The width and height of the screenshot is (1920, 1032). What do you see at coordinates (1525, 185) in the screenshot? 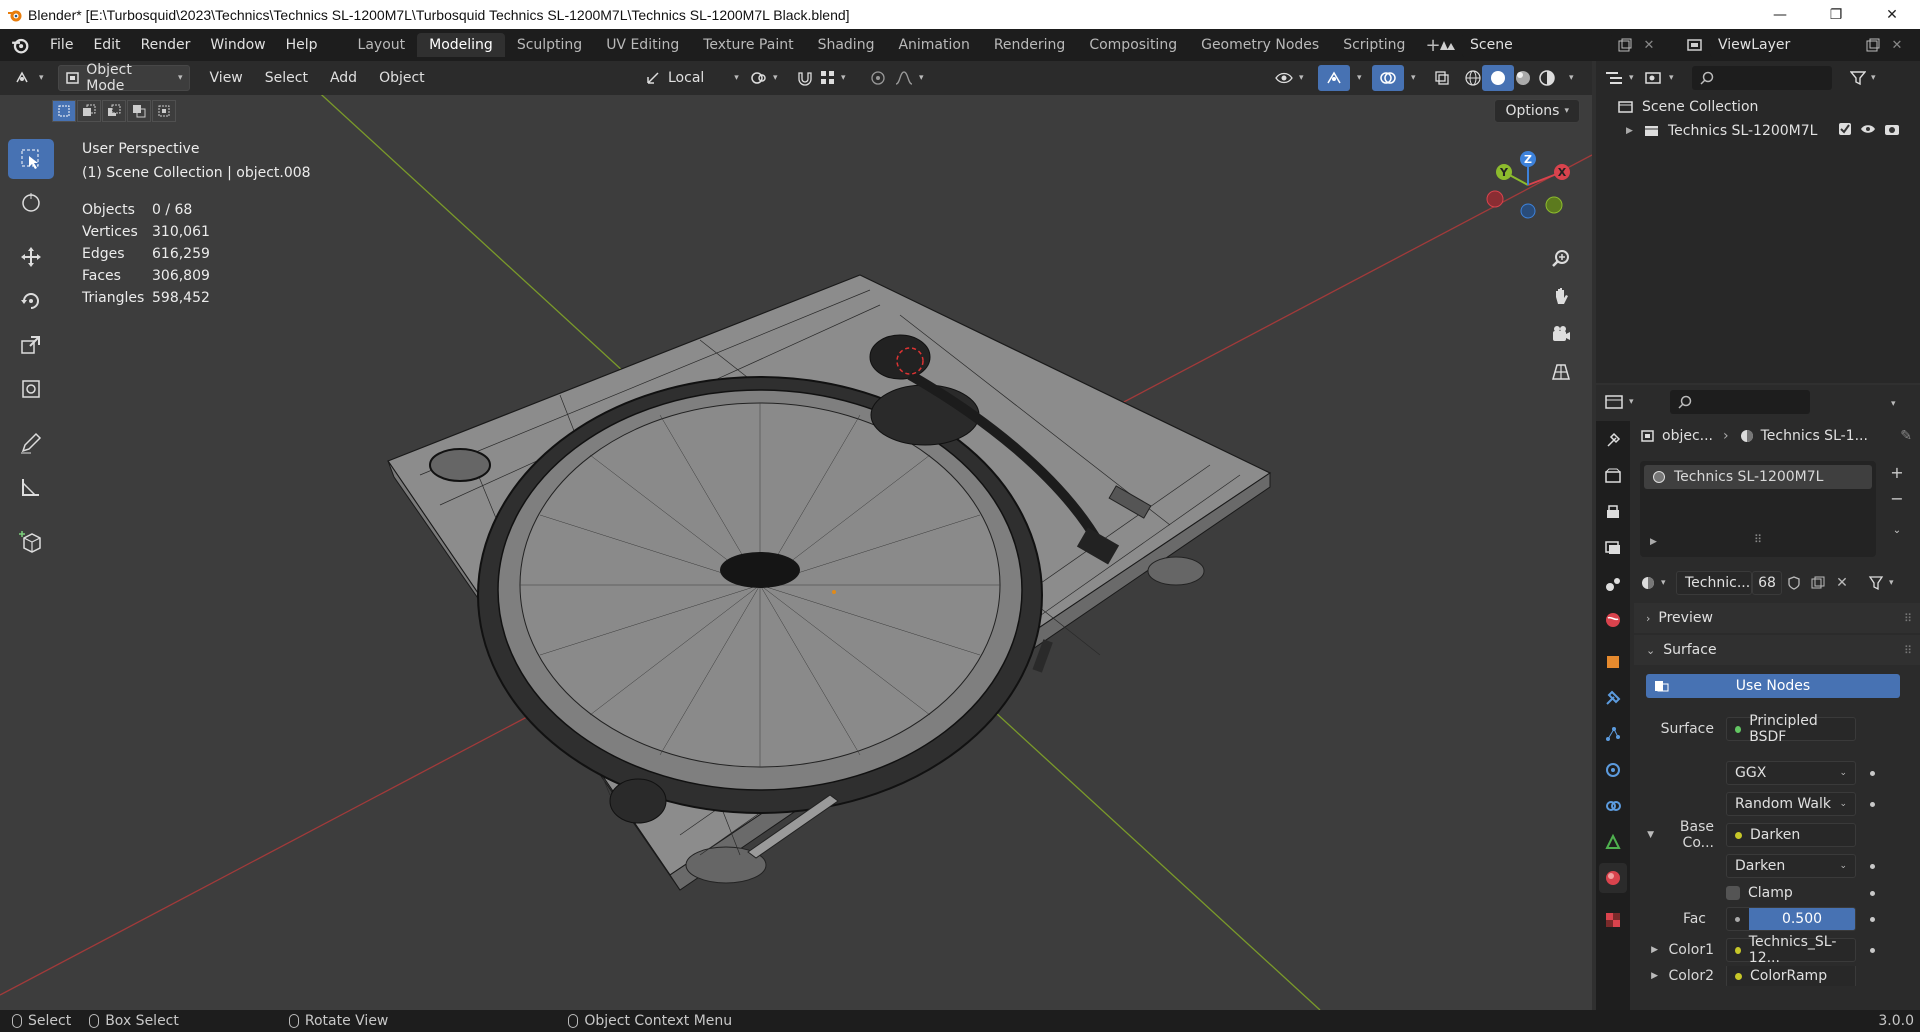
I see `navigation-gizmo: X Y Z` at bounding box center [1525, 185].